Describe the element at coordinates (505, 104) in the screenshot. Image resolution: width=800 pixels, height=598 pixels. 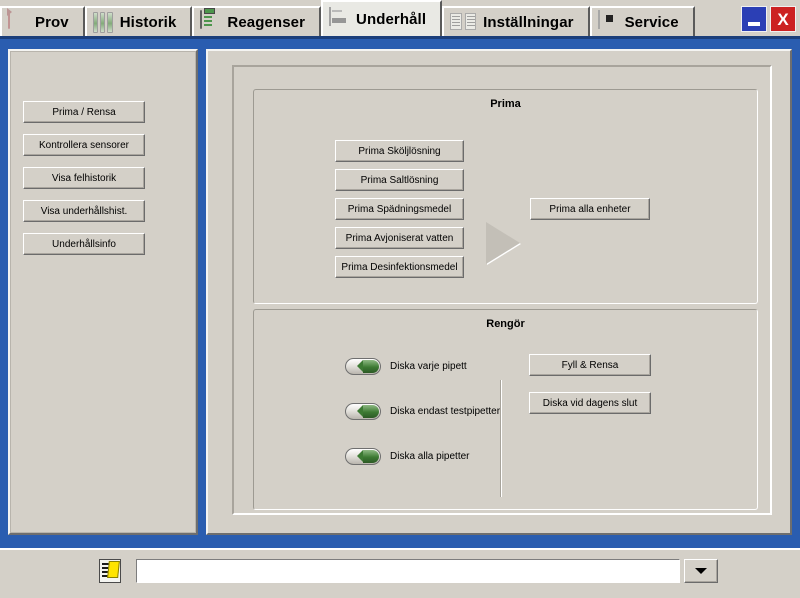
I see `prima-group-title: Prima` at that location.